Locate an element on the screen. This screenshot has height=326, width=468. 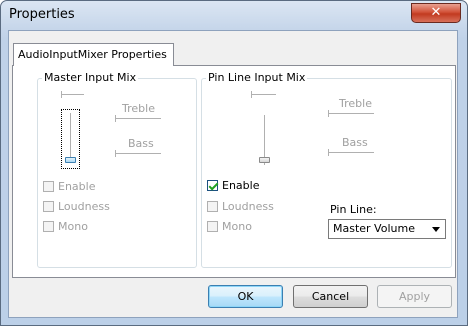
master-treble-slider is located at coordinates (138, 118).